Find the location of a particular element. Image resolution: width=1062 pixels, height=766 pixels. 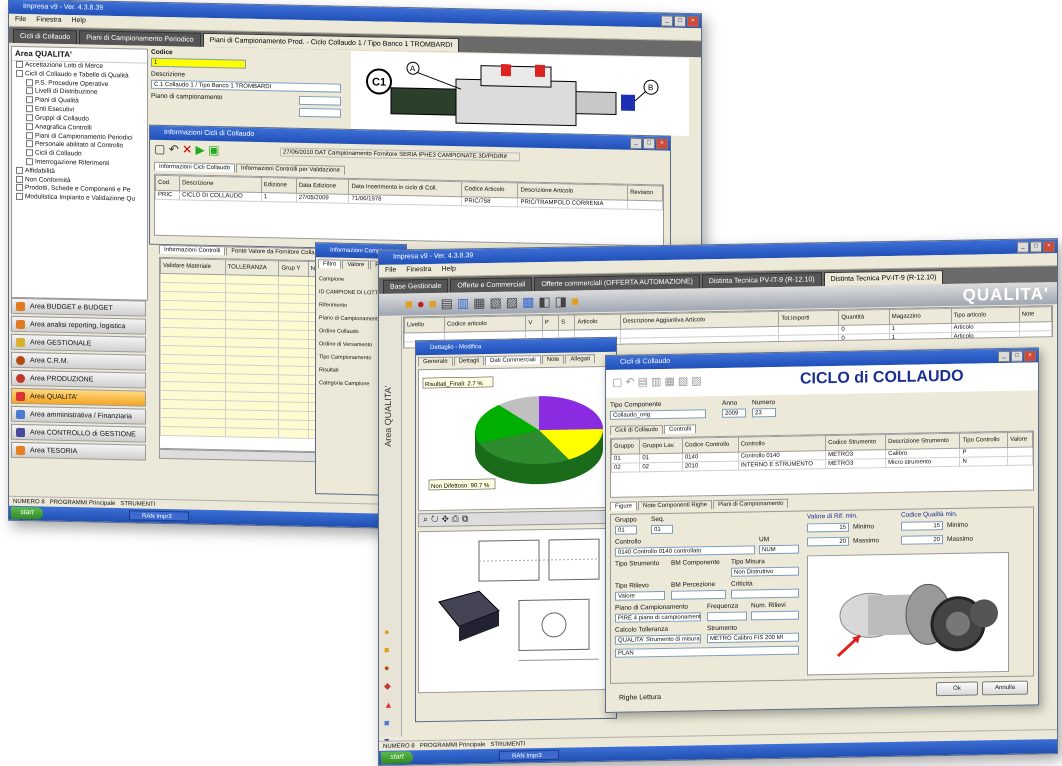

taskbar-item: RAN Impr3 is located at coordinates (529, 755).